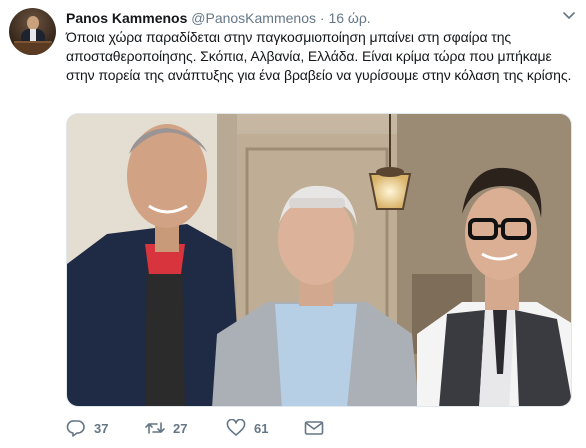  Describe the element at coordinates (76, 428) in the screenshot. I see `reply-icon` at that location.